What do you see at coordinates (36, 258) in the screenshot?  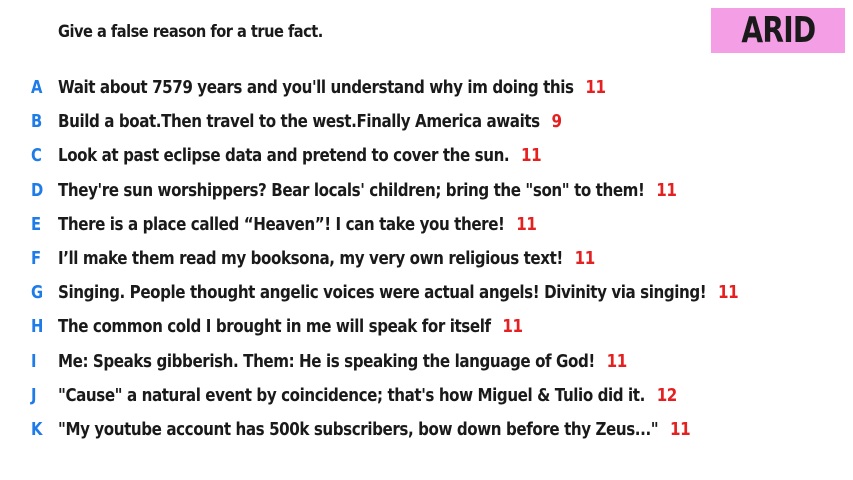 I see `answer-letter: F` at bounding box center [36, 258].